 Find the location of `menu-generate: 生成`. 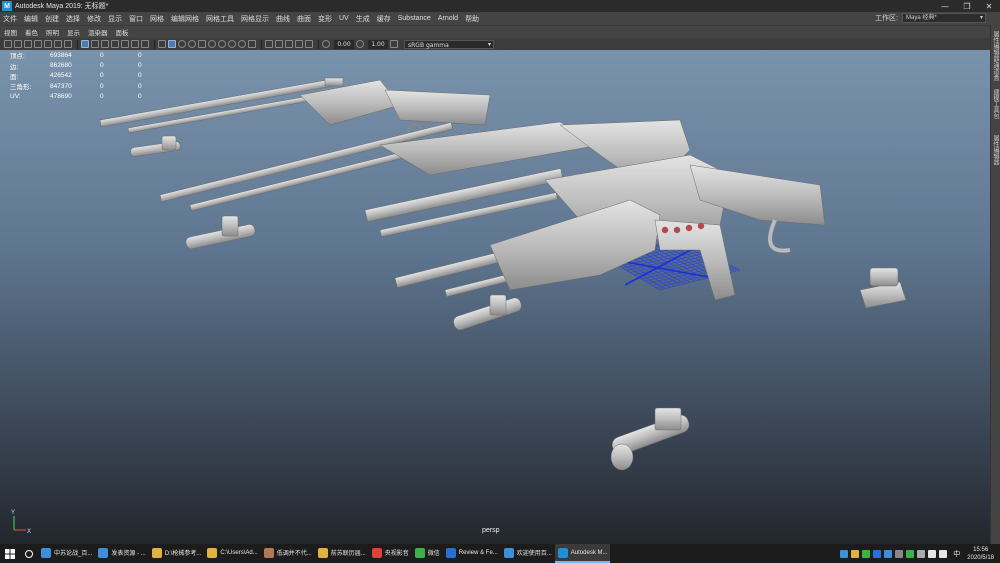

menu-generate: 生成 is located at coordinates (363, 19).